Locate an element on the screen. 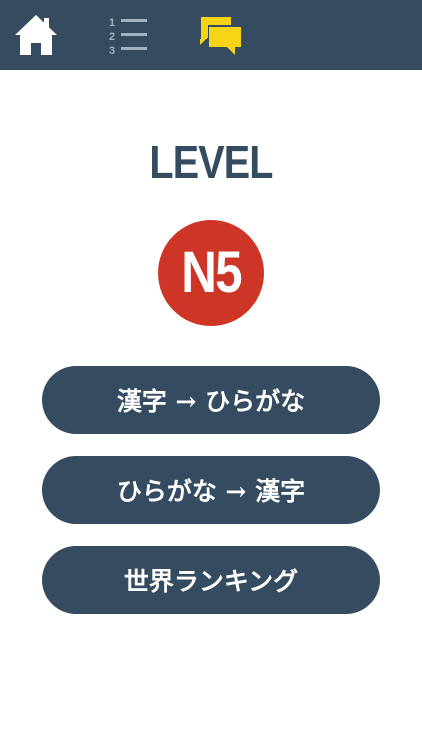  level-title: LEVEL is located at coordinates (211, 162).